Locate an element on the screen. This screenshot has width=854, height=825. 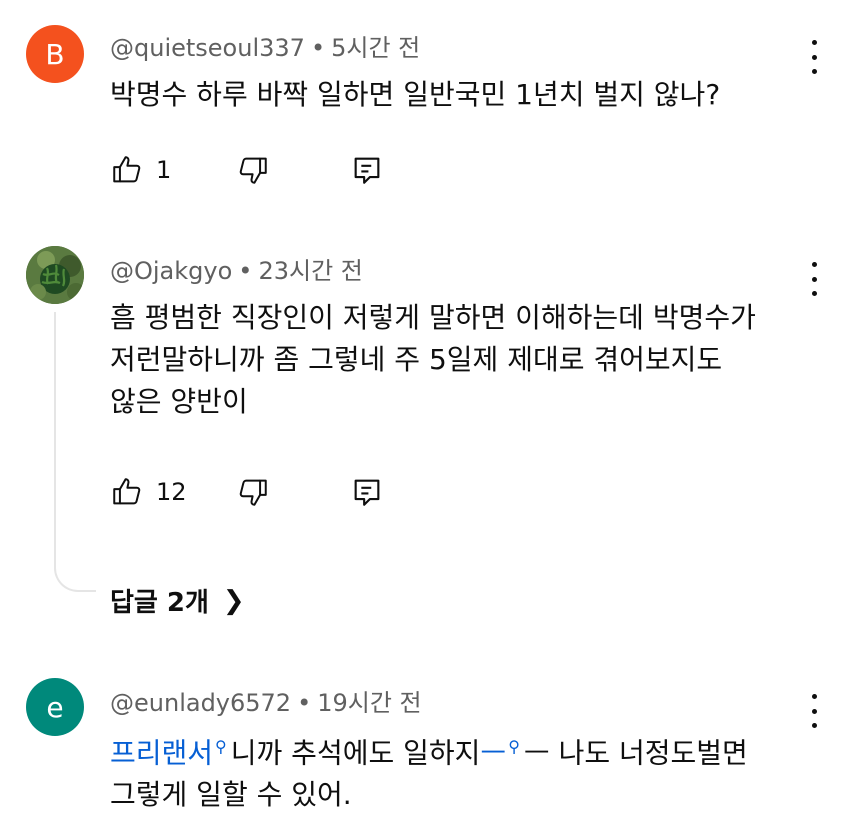
watermelon-avatar-image is located at coordinates (55, 275).